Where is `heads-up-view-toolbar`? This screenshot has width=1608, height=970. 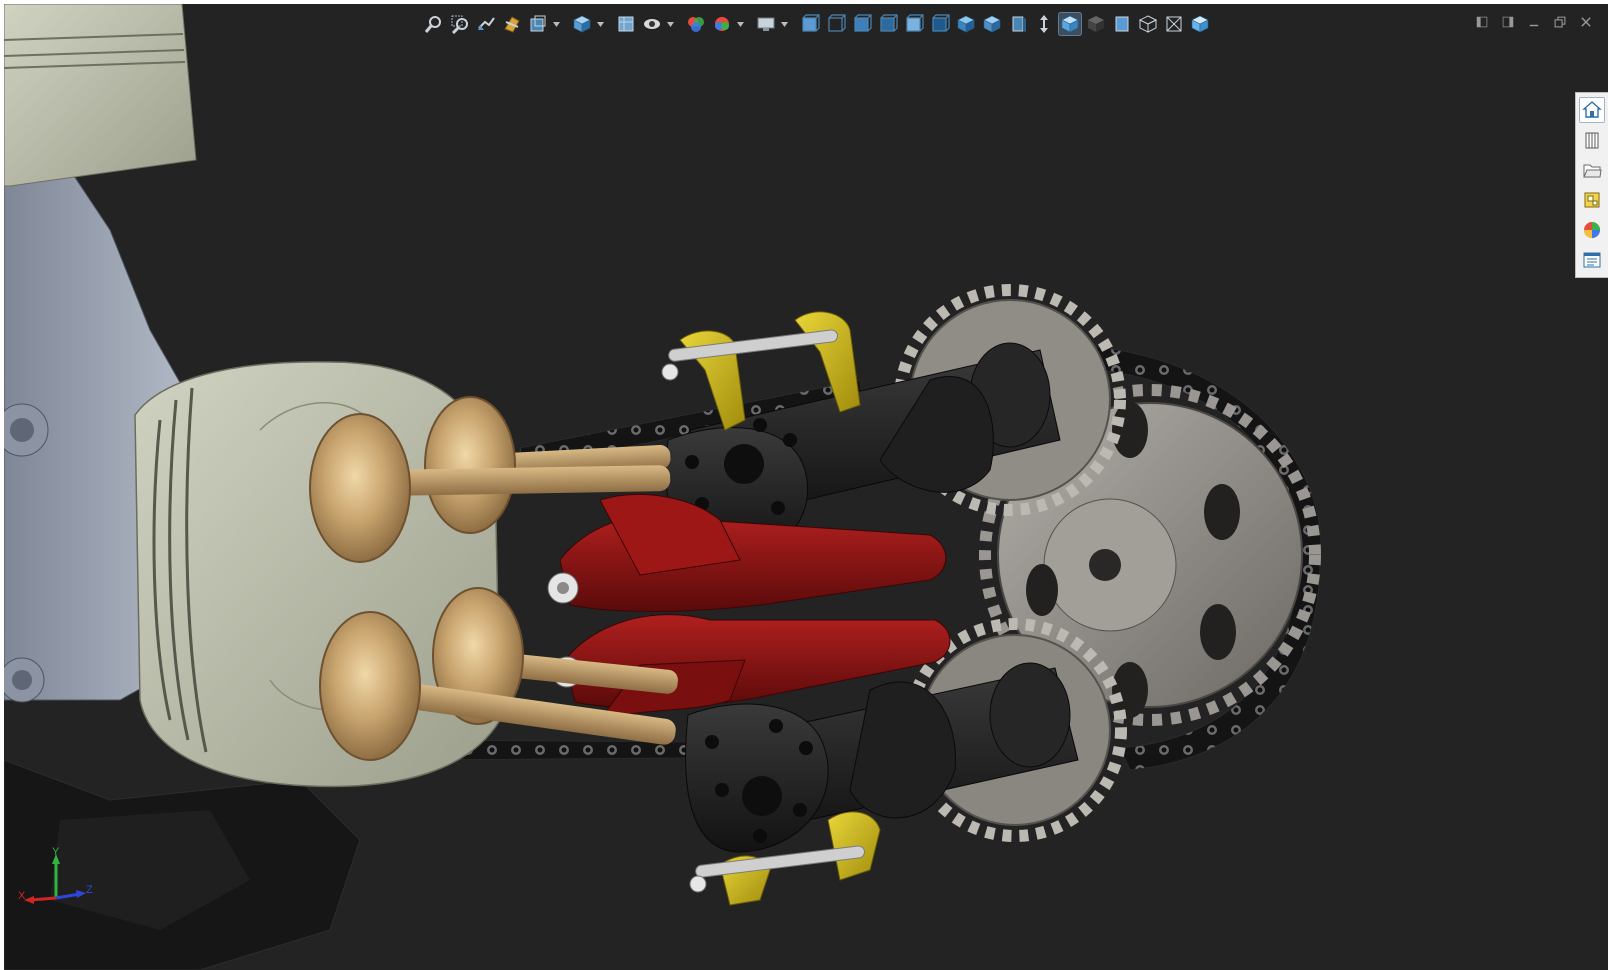 heads-up-view-toolbar is located at coordinates (817, 24).